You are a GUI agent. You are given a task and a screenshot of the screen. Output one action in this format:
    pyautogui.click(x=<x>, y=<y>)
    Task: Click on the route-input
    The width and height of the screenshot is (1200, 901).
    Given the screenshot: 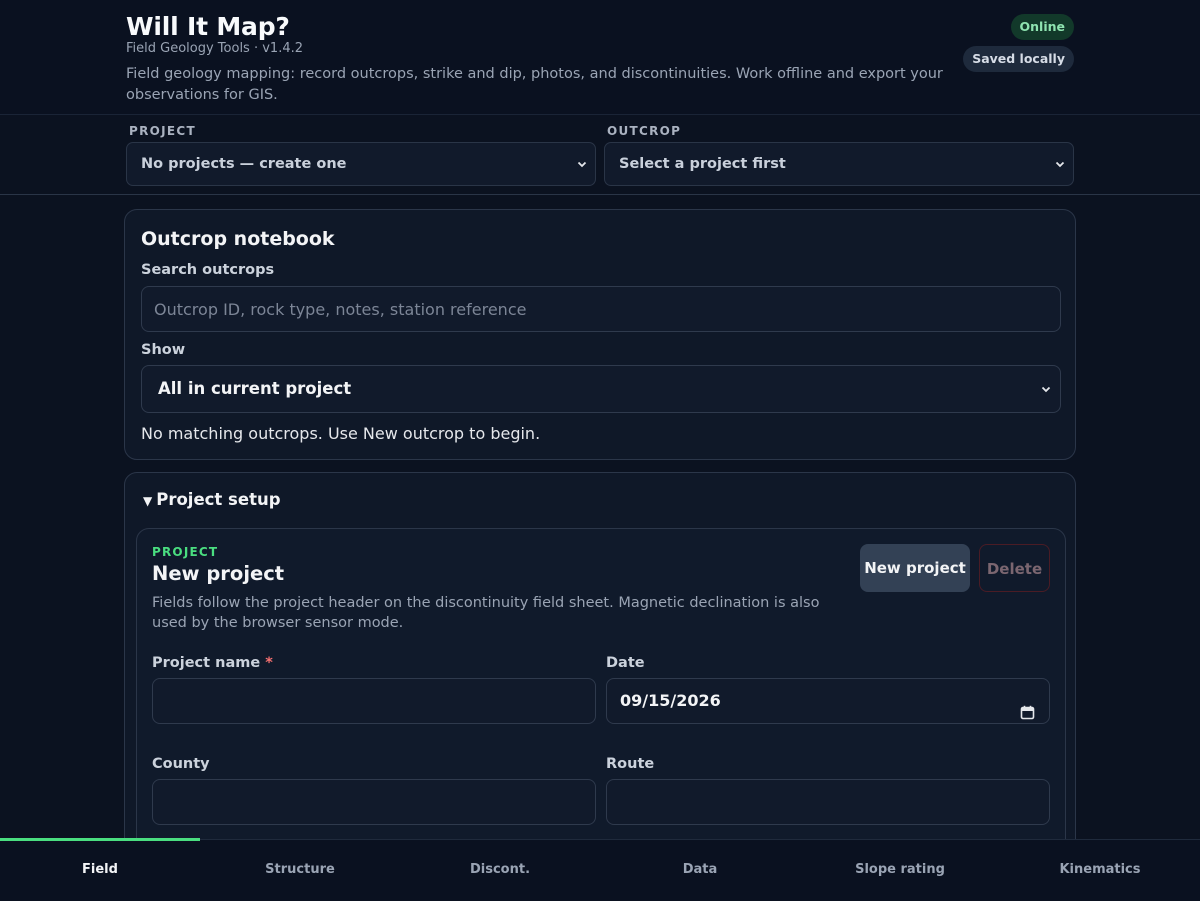 What is the action you would take?
    pyautogui.click(x=828, y=802)
    